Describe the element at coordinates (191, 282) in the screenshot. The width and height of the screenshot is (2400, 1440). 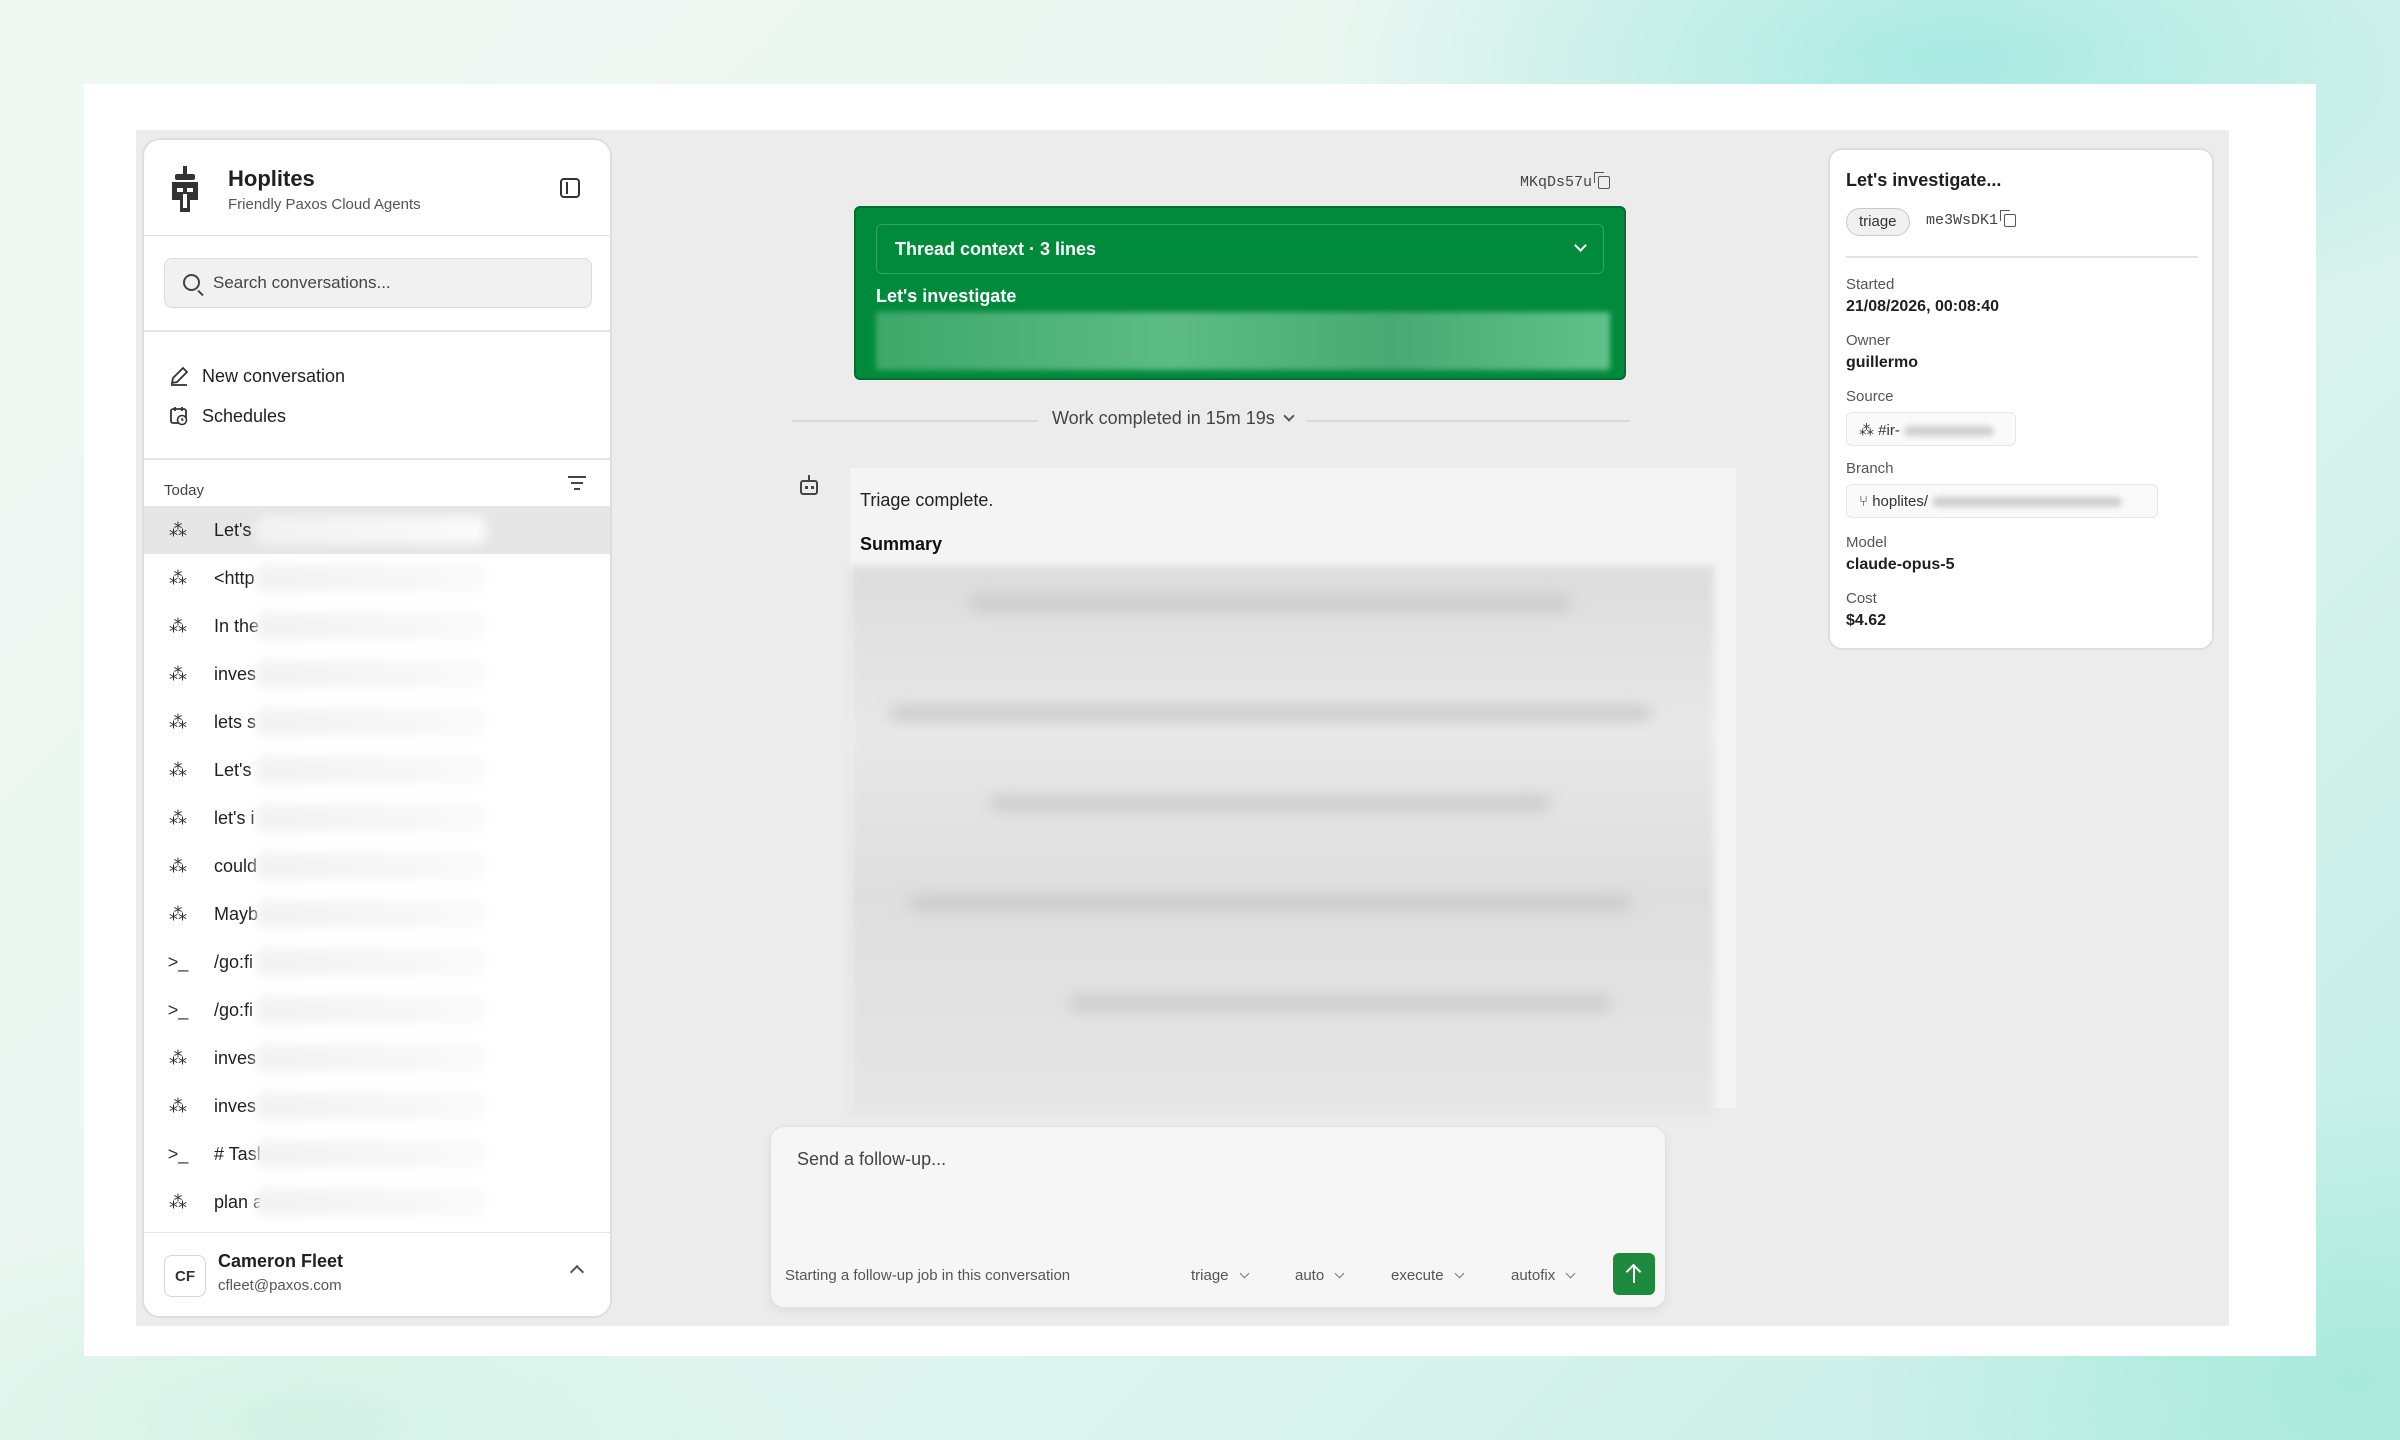
I see `search-icon` at that location.